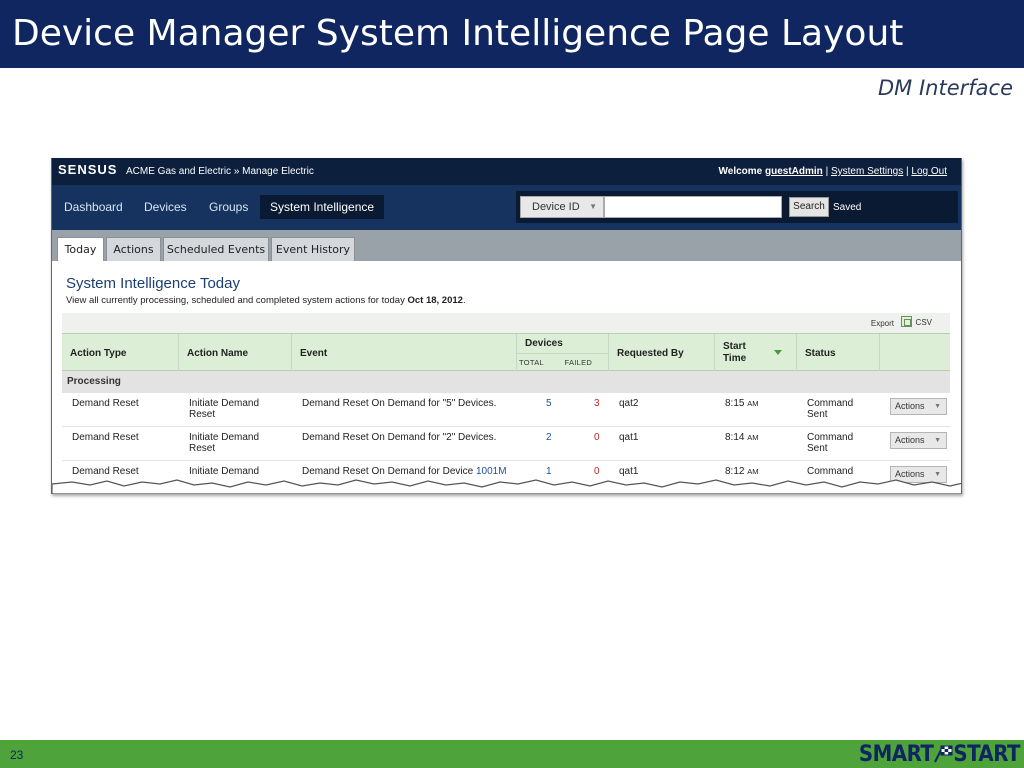  I want to click on device-id-select-value: Device ID, so click(556, 207).